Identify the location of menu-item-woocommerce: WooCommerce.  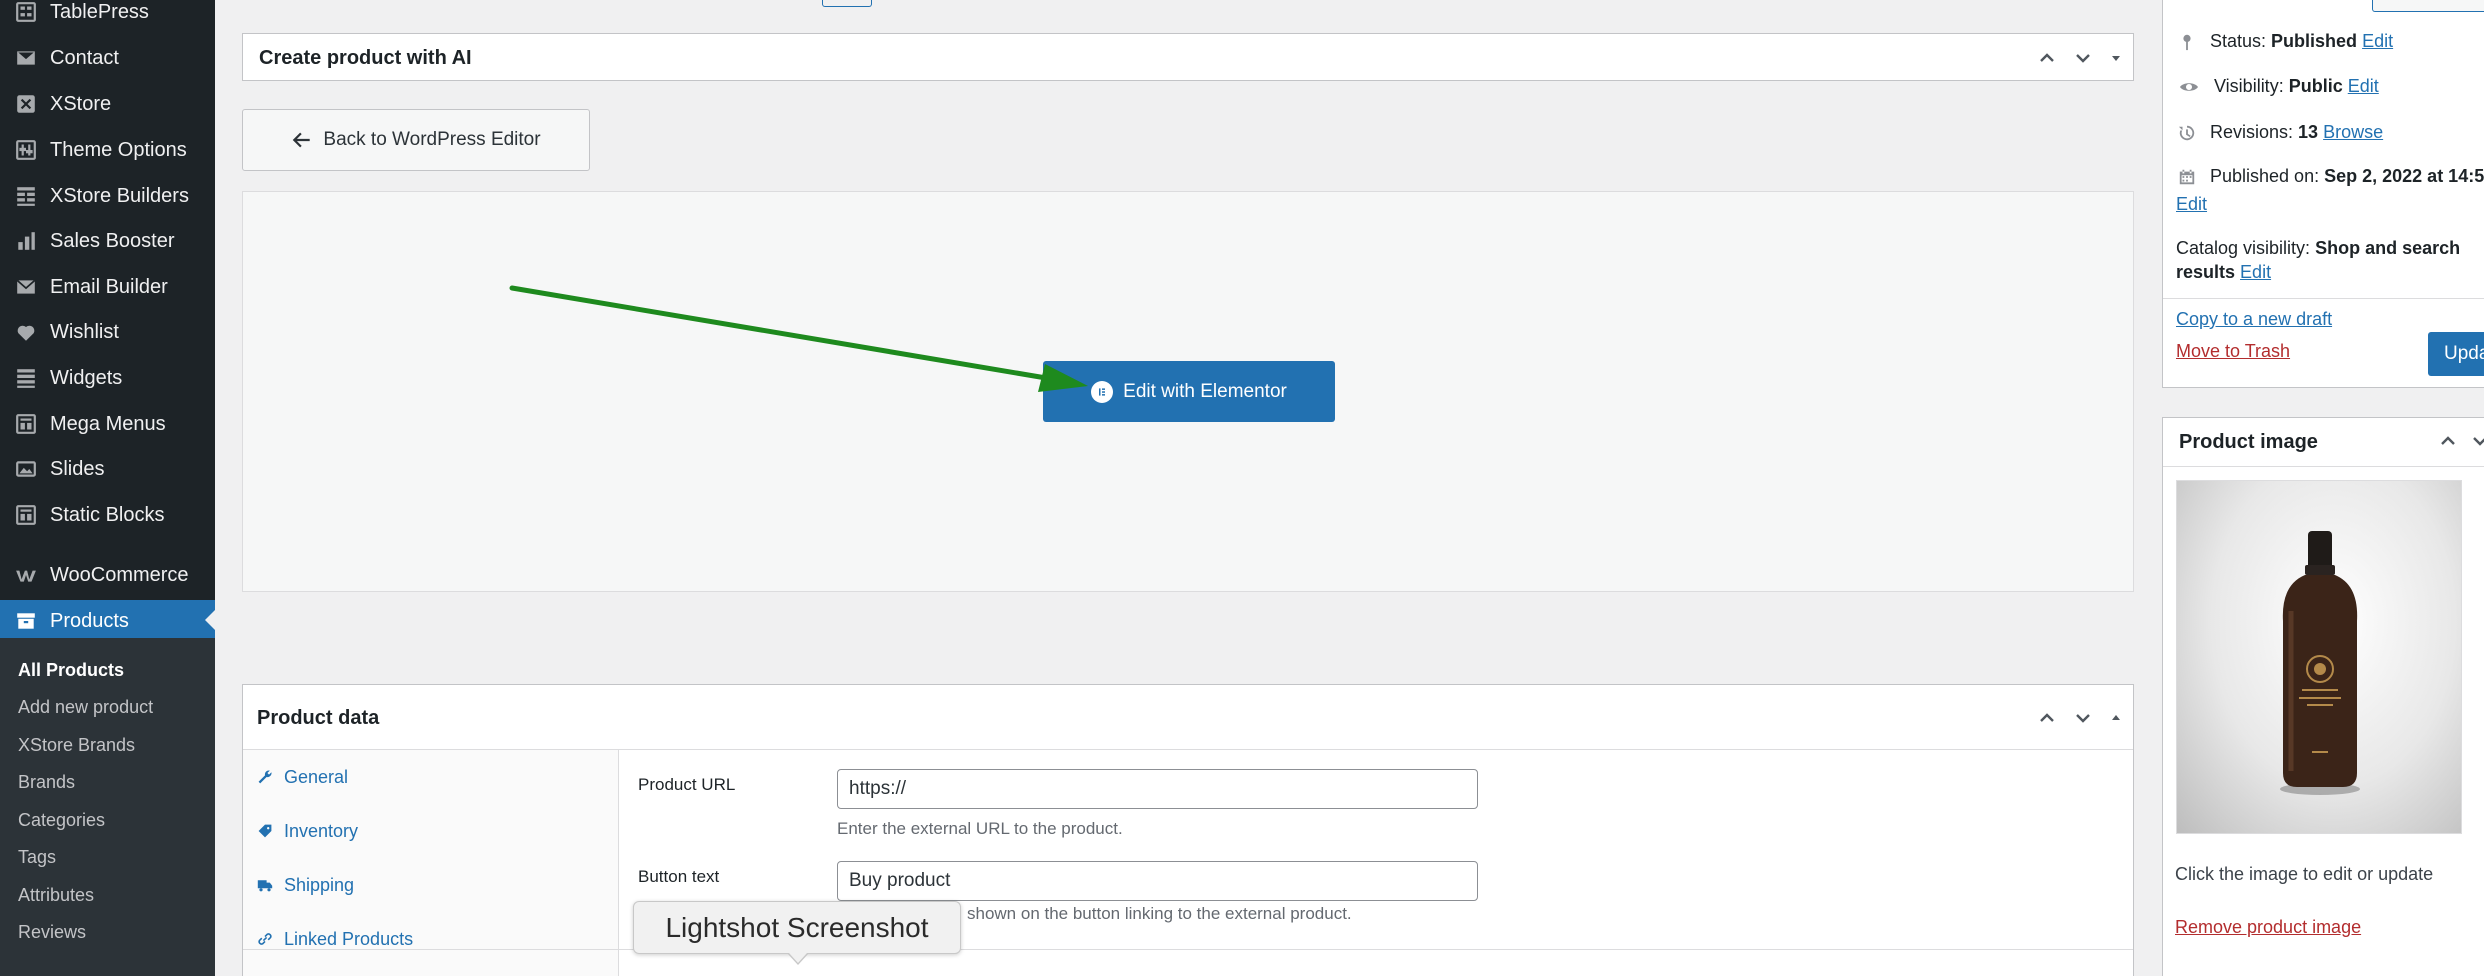
(107, 575).